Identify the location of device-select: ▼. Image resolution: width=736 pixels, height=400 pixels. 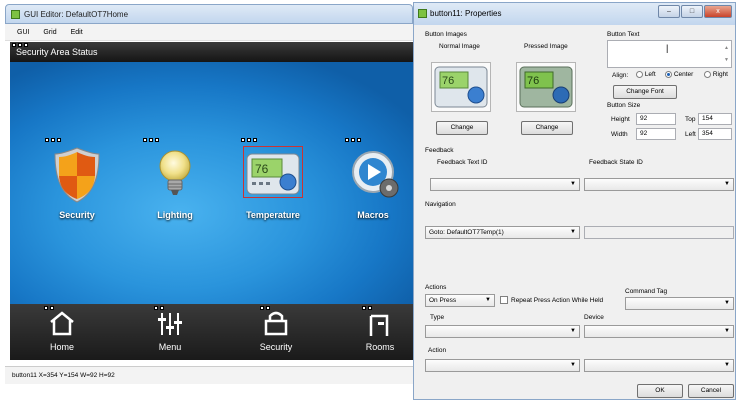
(659, 331).